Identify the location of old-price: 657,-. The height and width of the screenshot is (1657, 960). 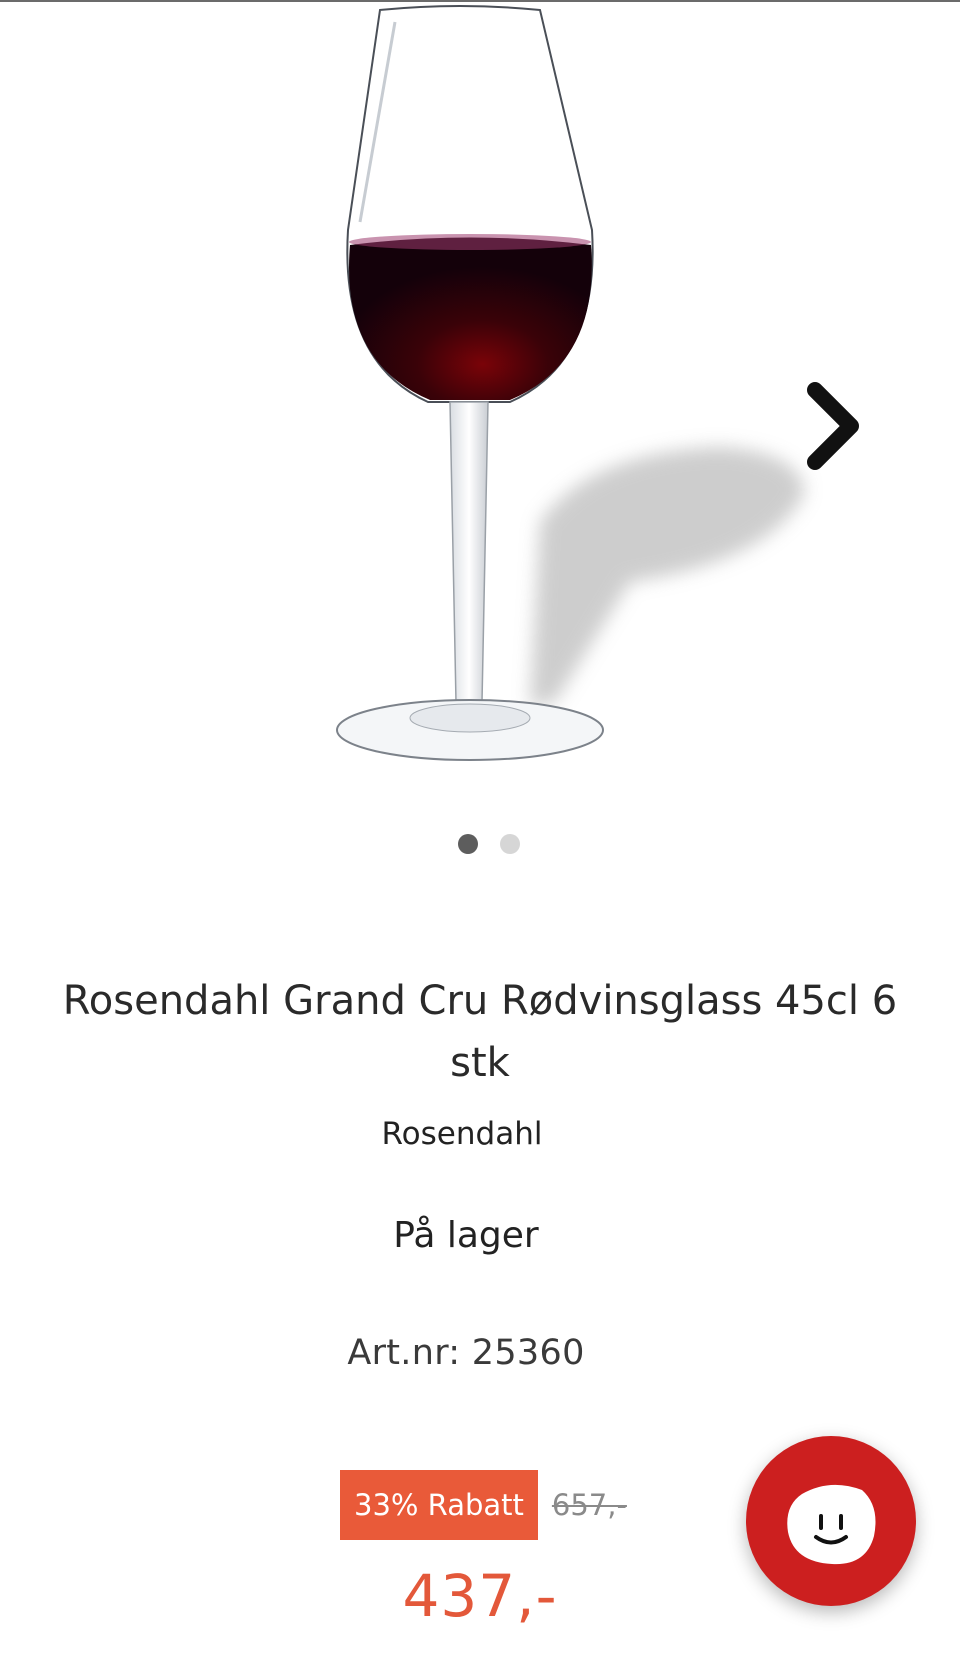
(589, 1505).